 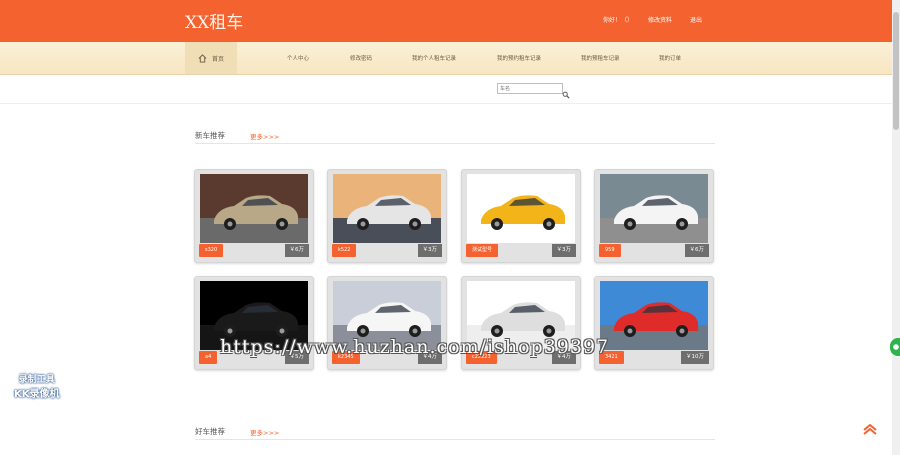 What do you see at coordinates (211, 250) in the screenshot?
I see `car-model-tag: s320` at bounding box center [211, 250].